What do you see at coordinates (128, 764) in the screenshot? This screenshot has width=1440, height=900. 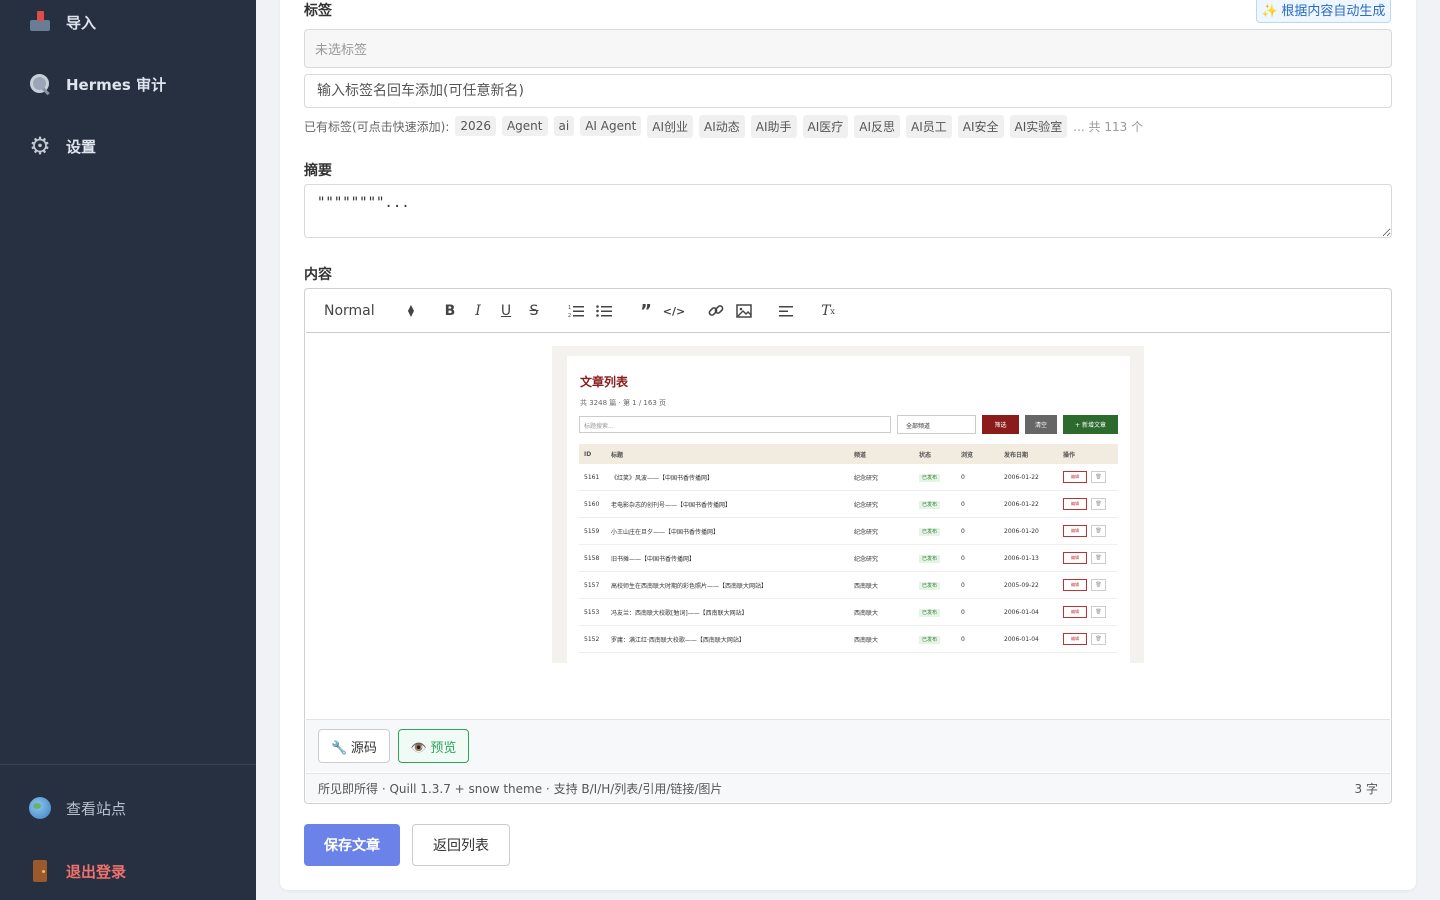 I see `sidebar-divider` at bounding box center [128, 764].